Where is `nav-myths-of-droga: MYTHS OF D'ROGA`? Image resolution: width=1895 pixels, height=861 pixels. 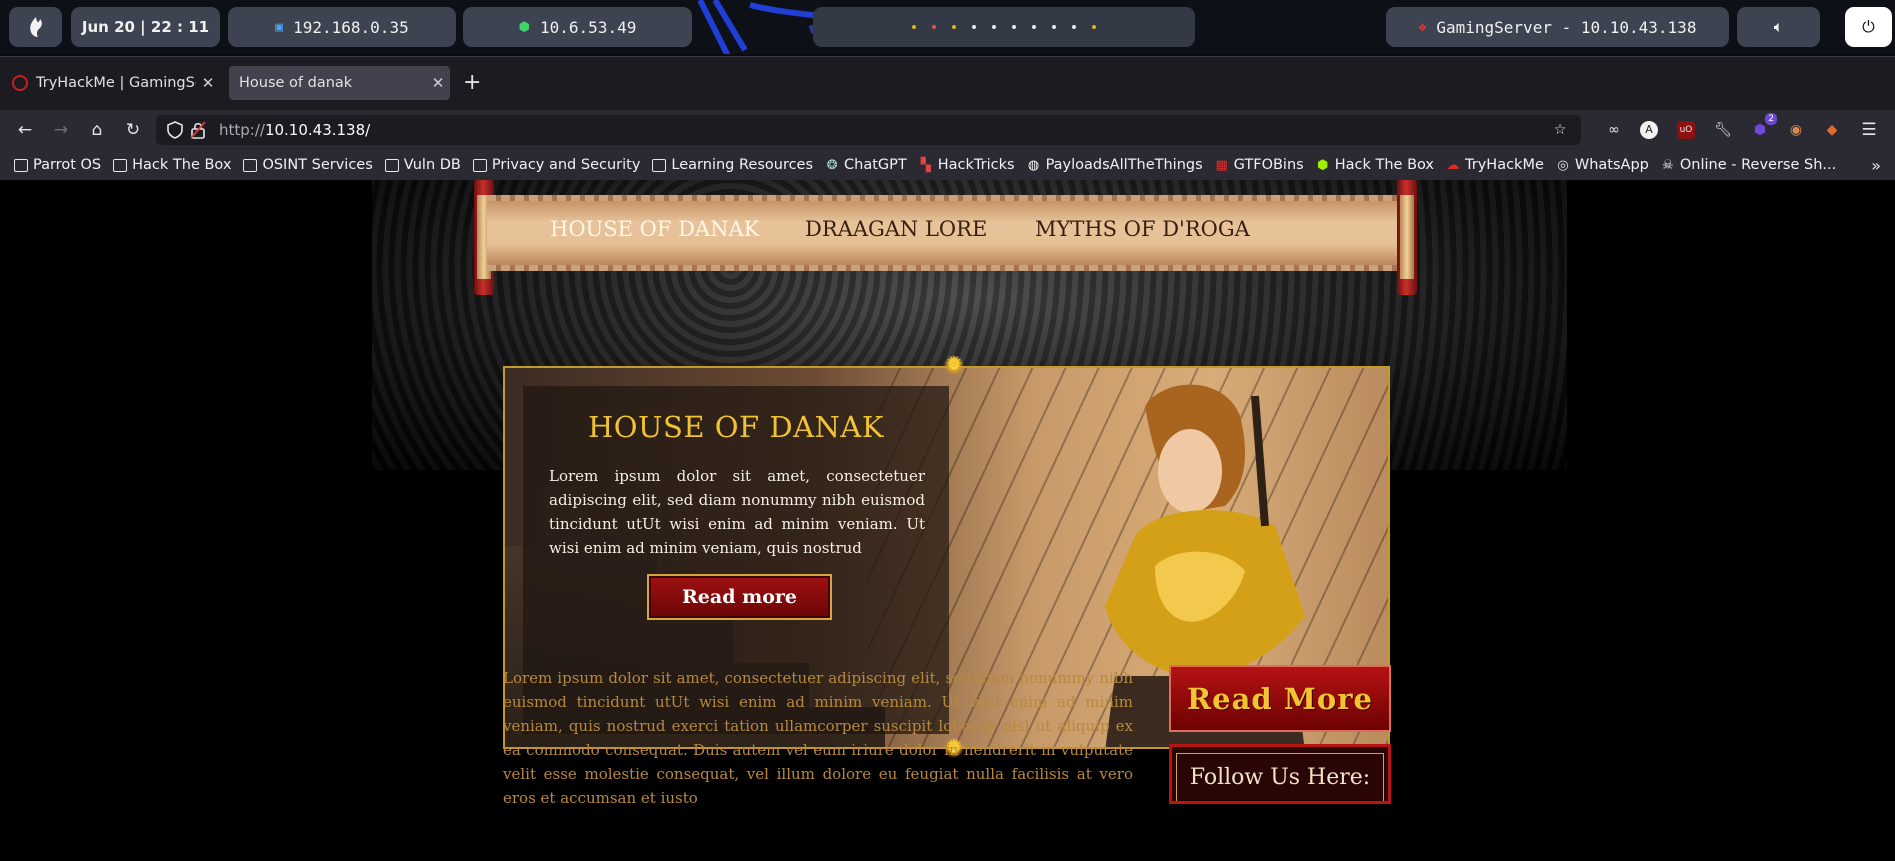
nav-myths-of-droga: MYTHS OF D'ROGA is located at coordinates (1142, 229).